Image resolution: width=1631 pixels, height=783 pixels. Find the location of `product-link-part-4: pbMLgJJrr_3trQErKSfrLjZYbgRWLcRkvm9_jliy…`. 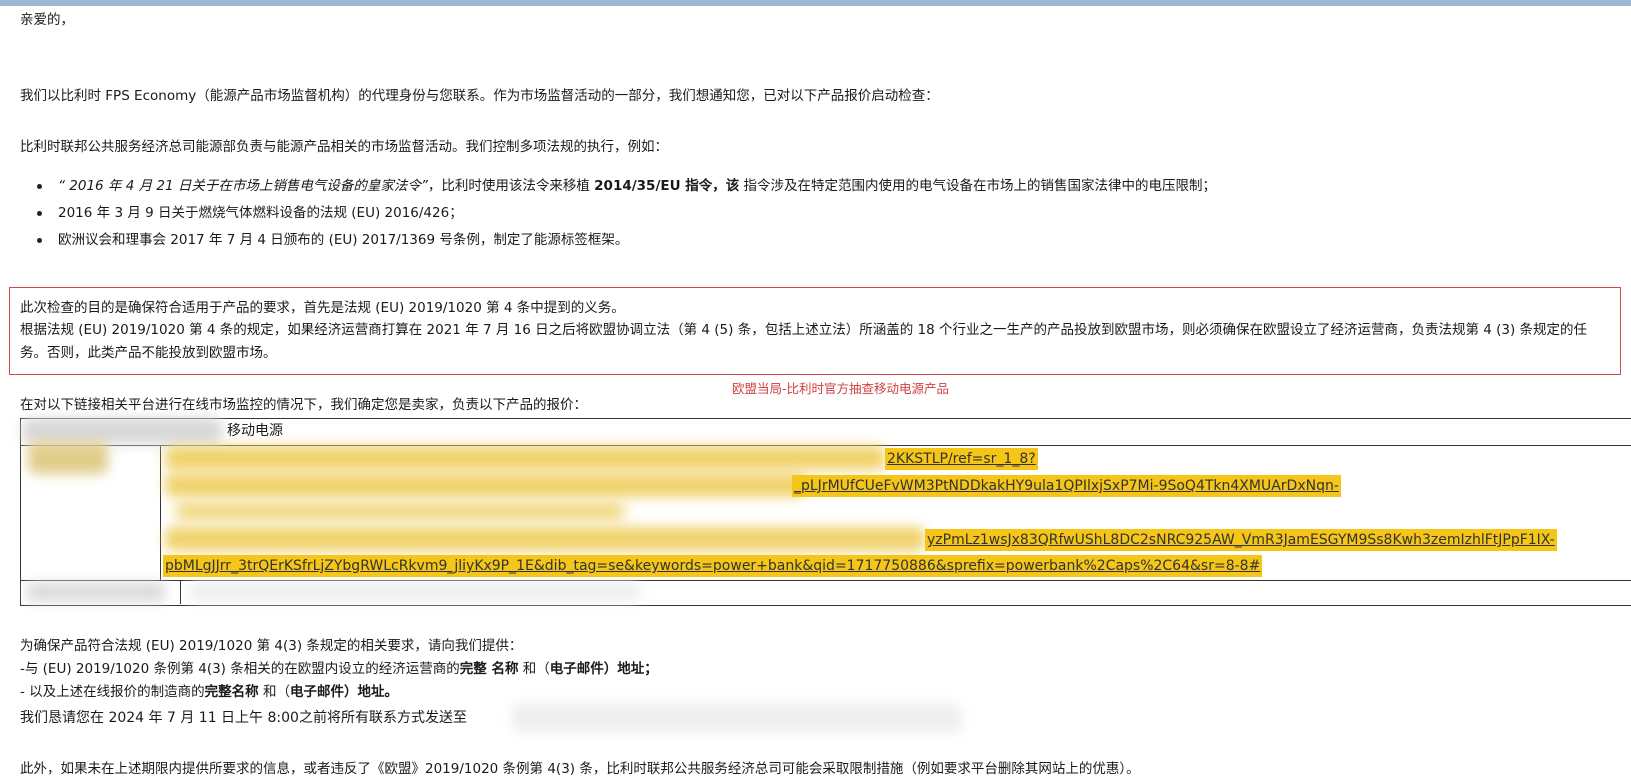

product-link-part-4: pbMLgJJrr_3trQErKSfrLjZYbgRWLcRkvm9_jliy… is located at coordinates (713, 566).